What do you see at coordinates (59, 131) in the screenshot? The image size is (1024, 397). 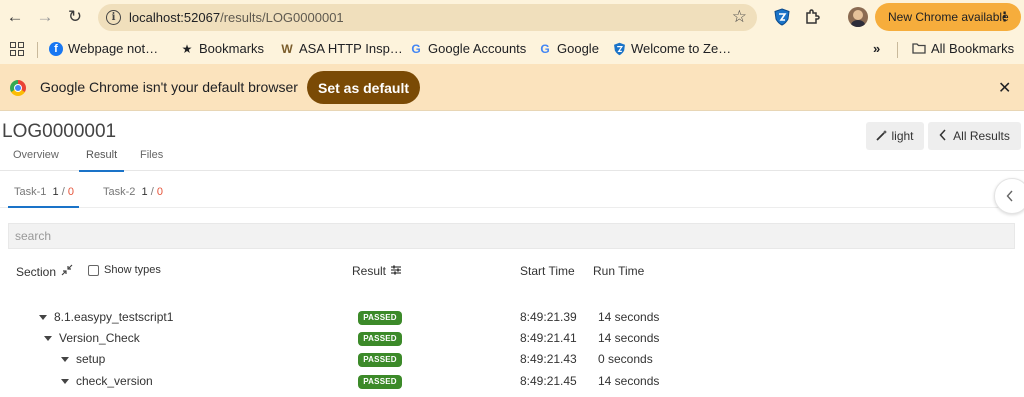 I see `page-title: LOG0000001` at bounding box center [59, 131].